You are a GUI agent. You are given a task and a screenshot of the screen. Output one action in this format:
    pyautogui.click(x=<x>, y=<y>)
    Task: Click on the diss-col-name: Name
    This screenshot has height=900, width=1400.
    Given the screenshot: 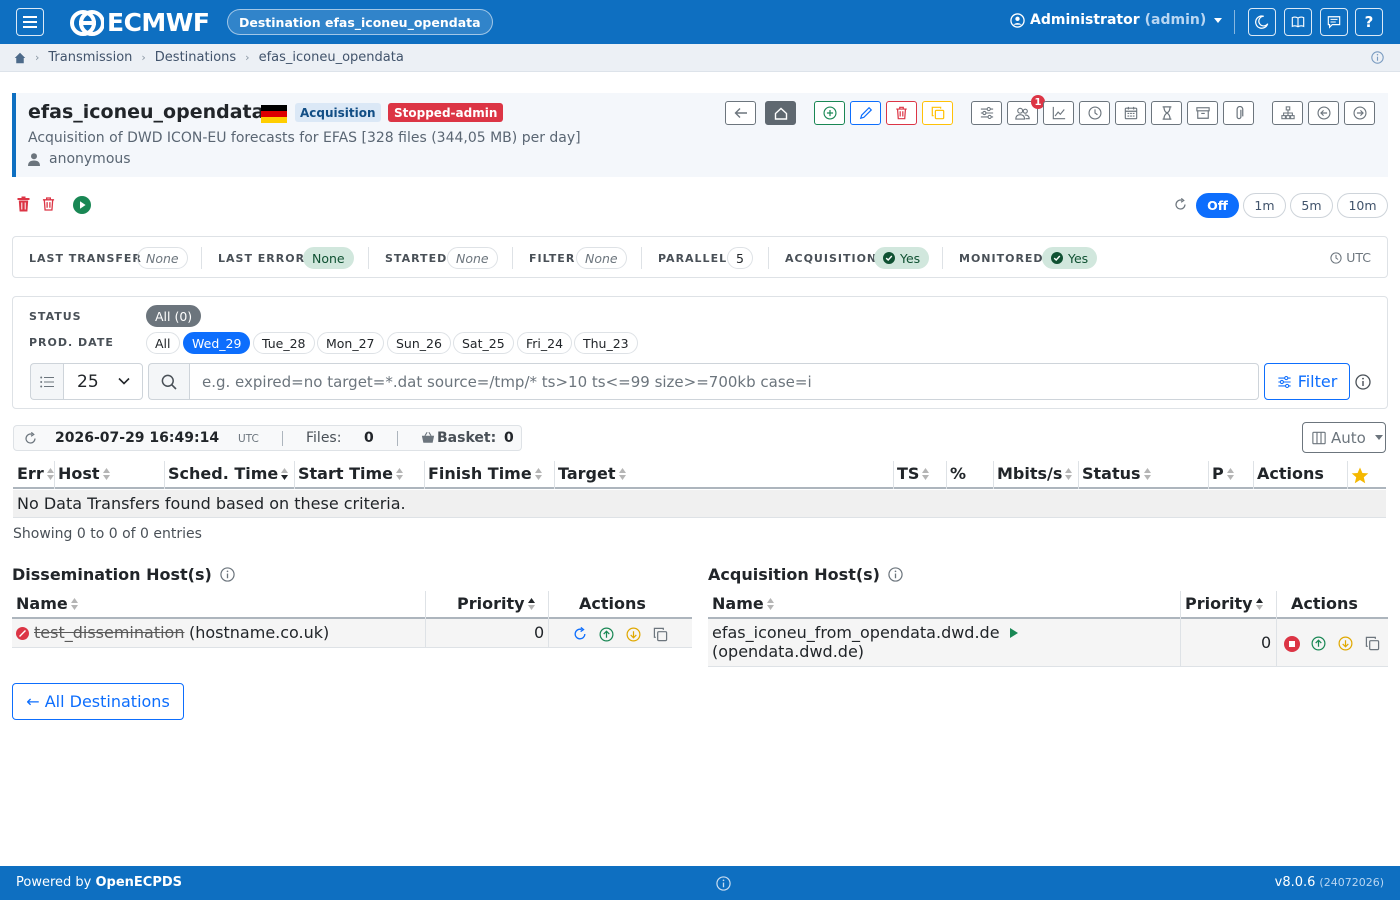 What is the action you would take?
    pyautogui.click(x=47, y=603)
    